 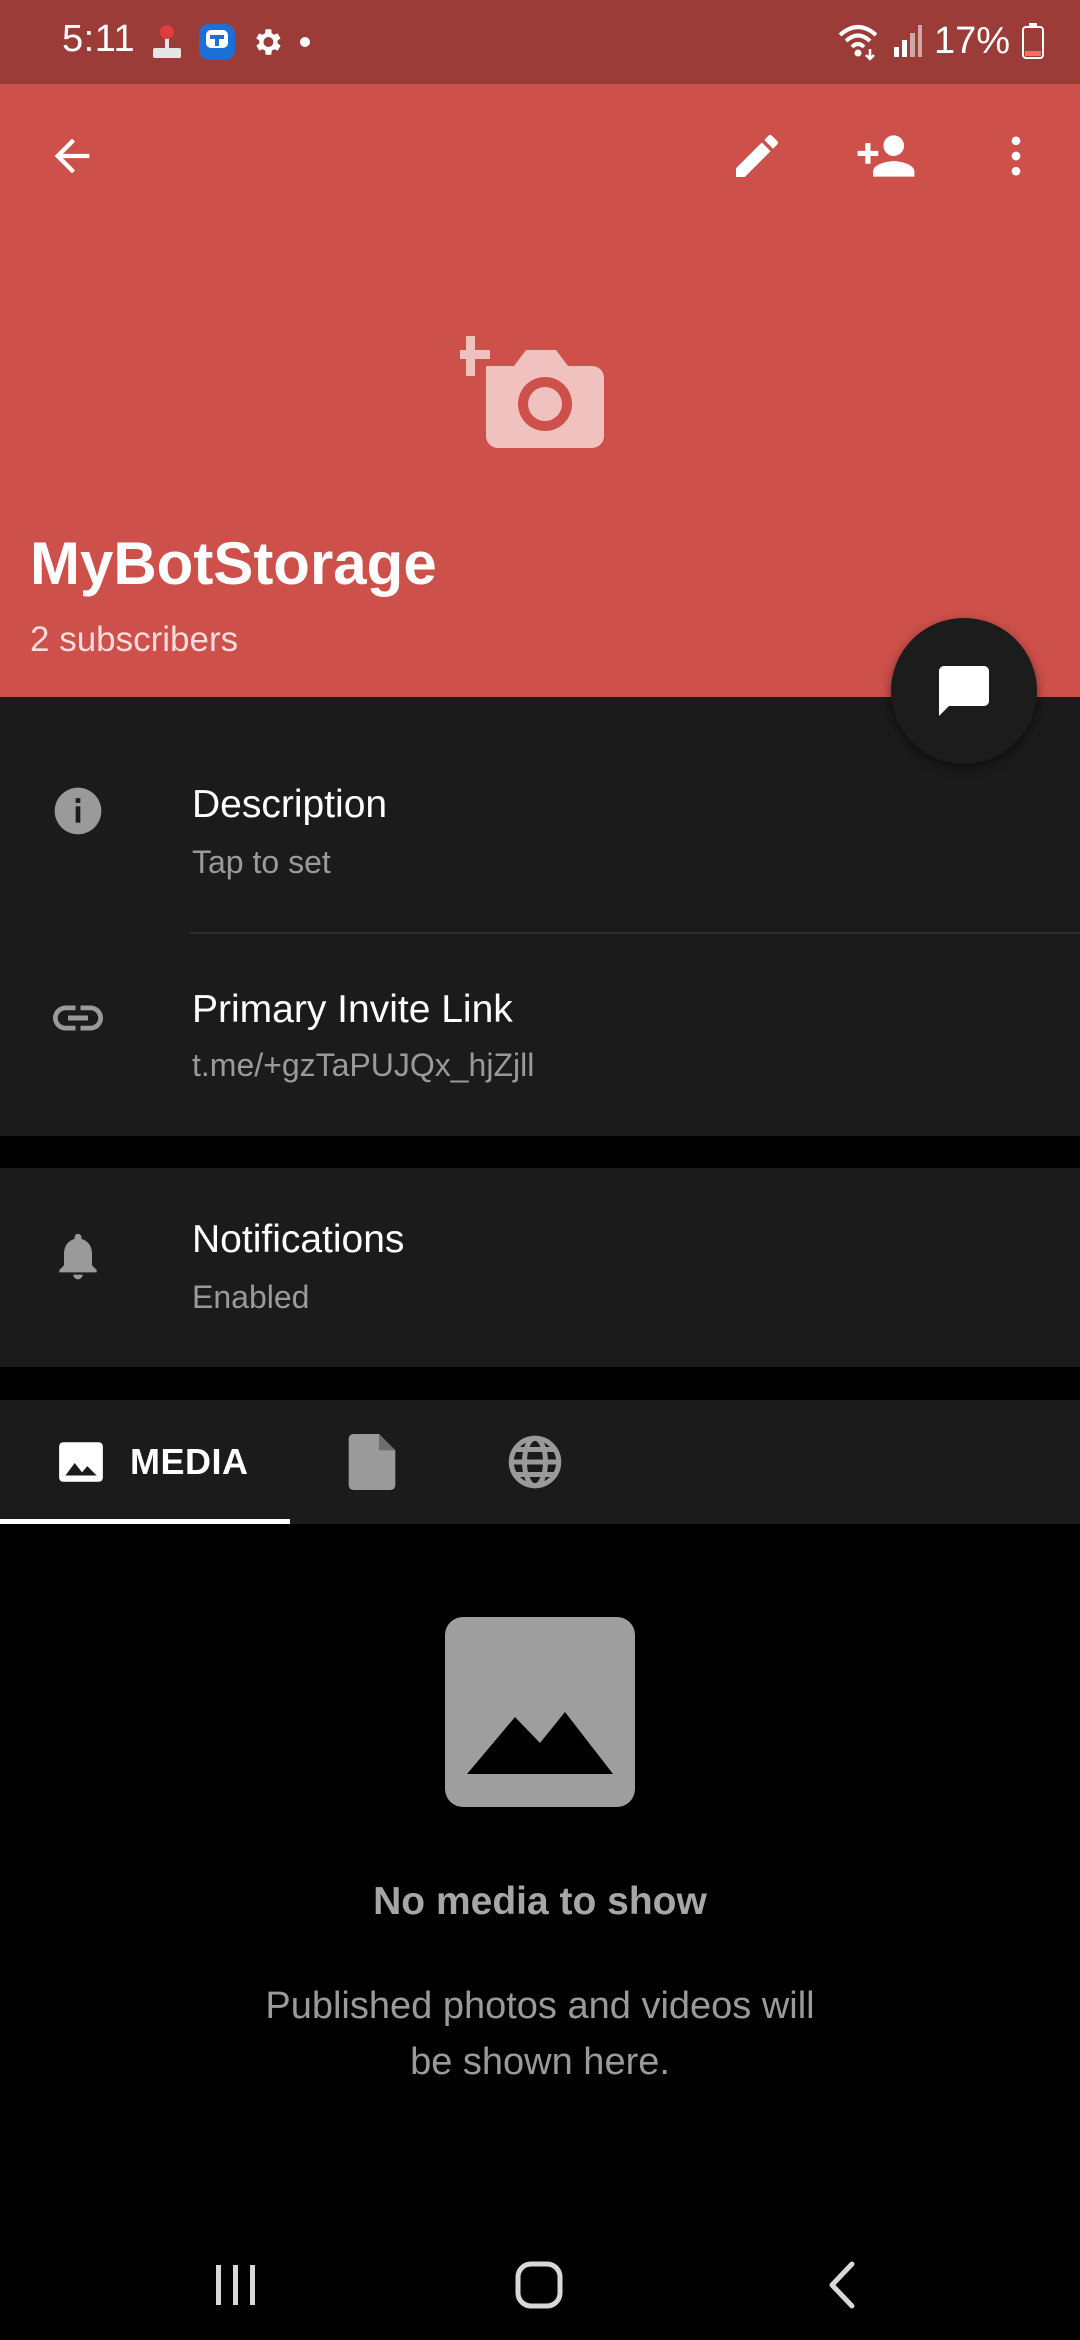 I want to click on tab-media-label: MEDIA, so click(x=189, y=1461).